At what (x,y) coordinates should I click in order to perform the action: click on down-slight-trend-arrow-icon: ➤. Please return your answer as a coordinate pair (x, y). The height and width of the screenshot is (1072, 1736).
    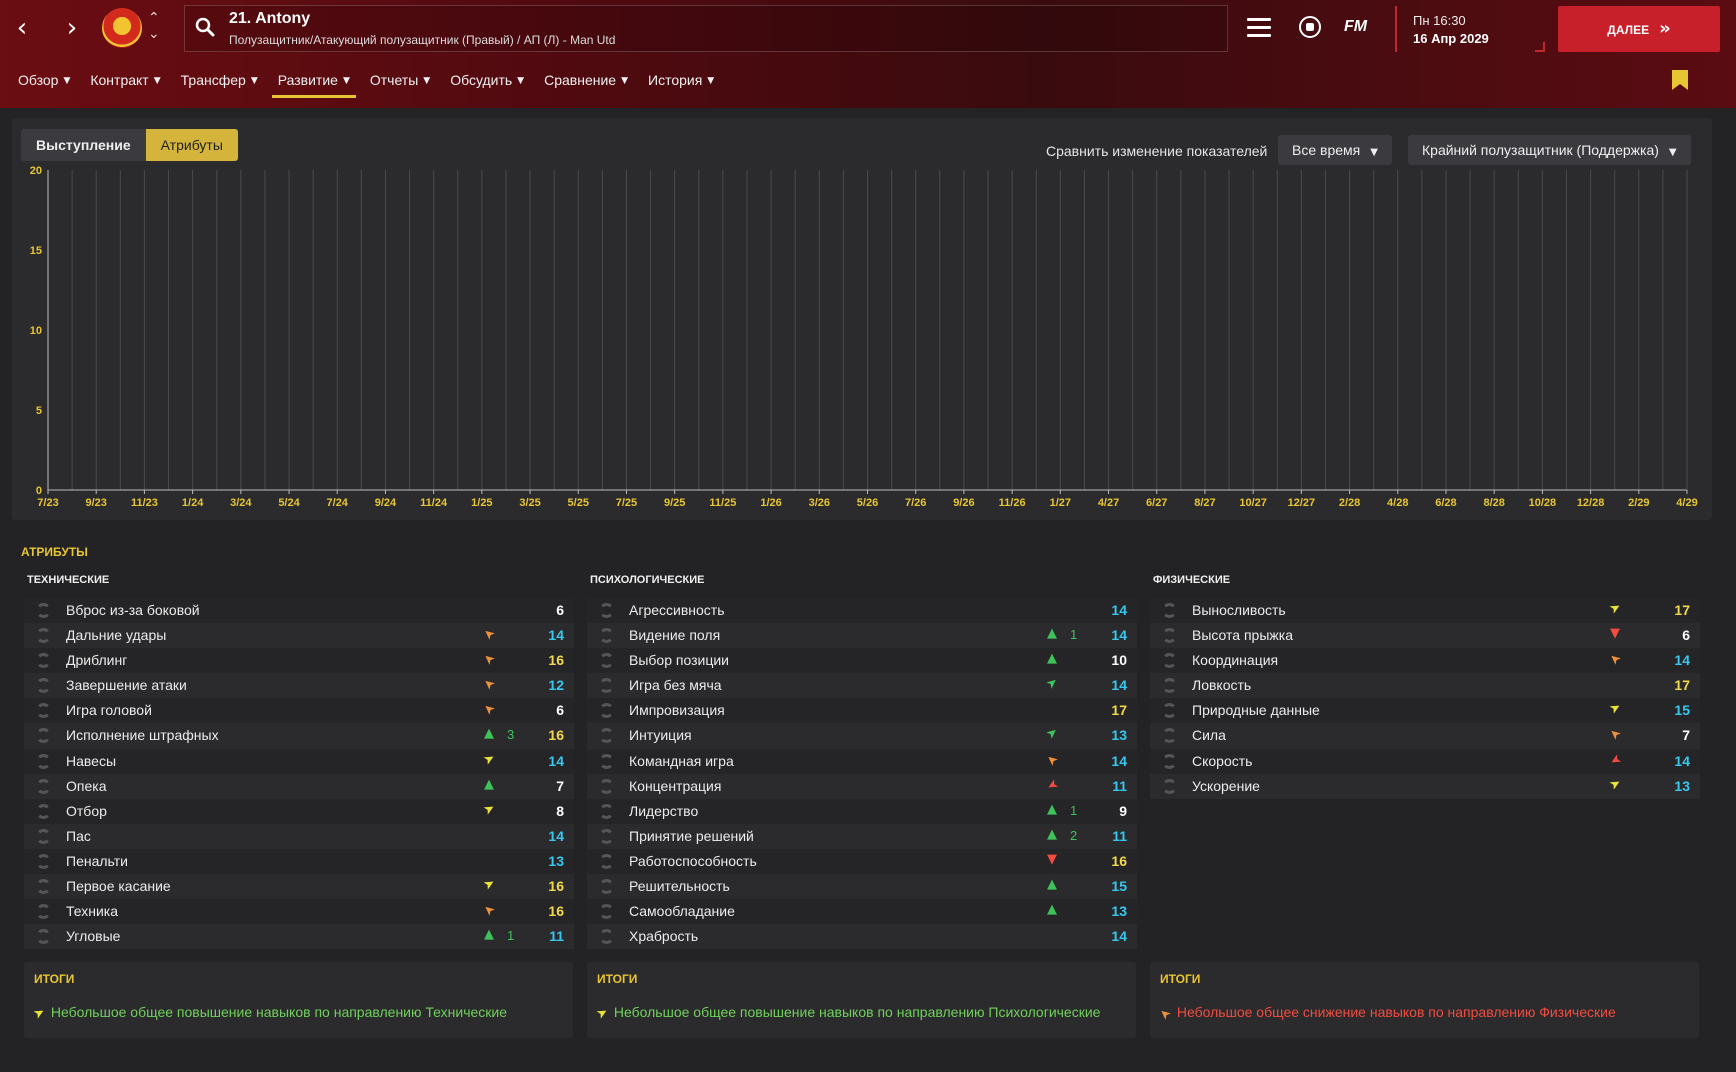
    Looking at the image, I should click on (489, 709).